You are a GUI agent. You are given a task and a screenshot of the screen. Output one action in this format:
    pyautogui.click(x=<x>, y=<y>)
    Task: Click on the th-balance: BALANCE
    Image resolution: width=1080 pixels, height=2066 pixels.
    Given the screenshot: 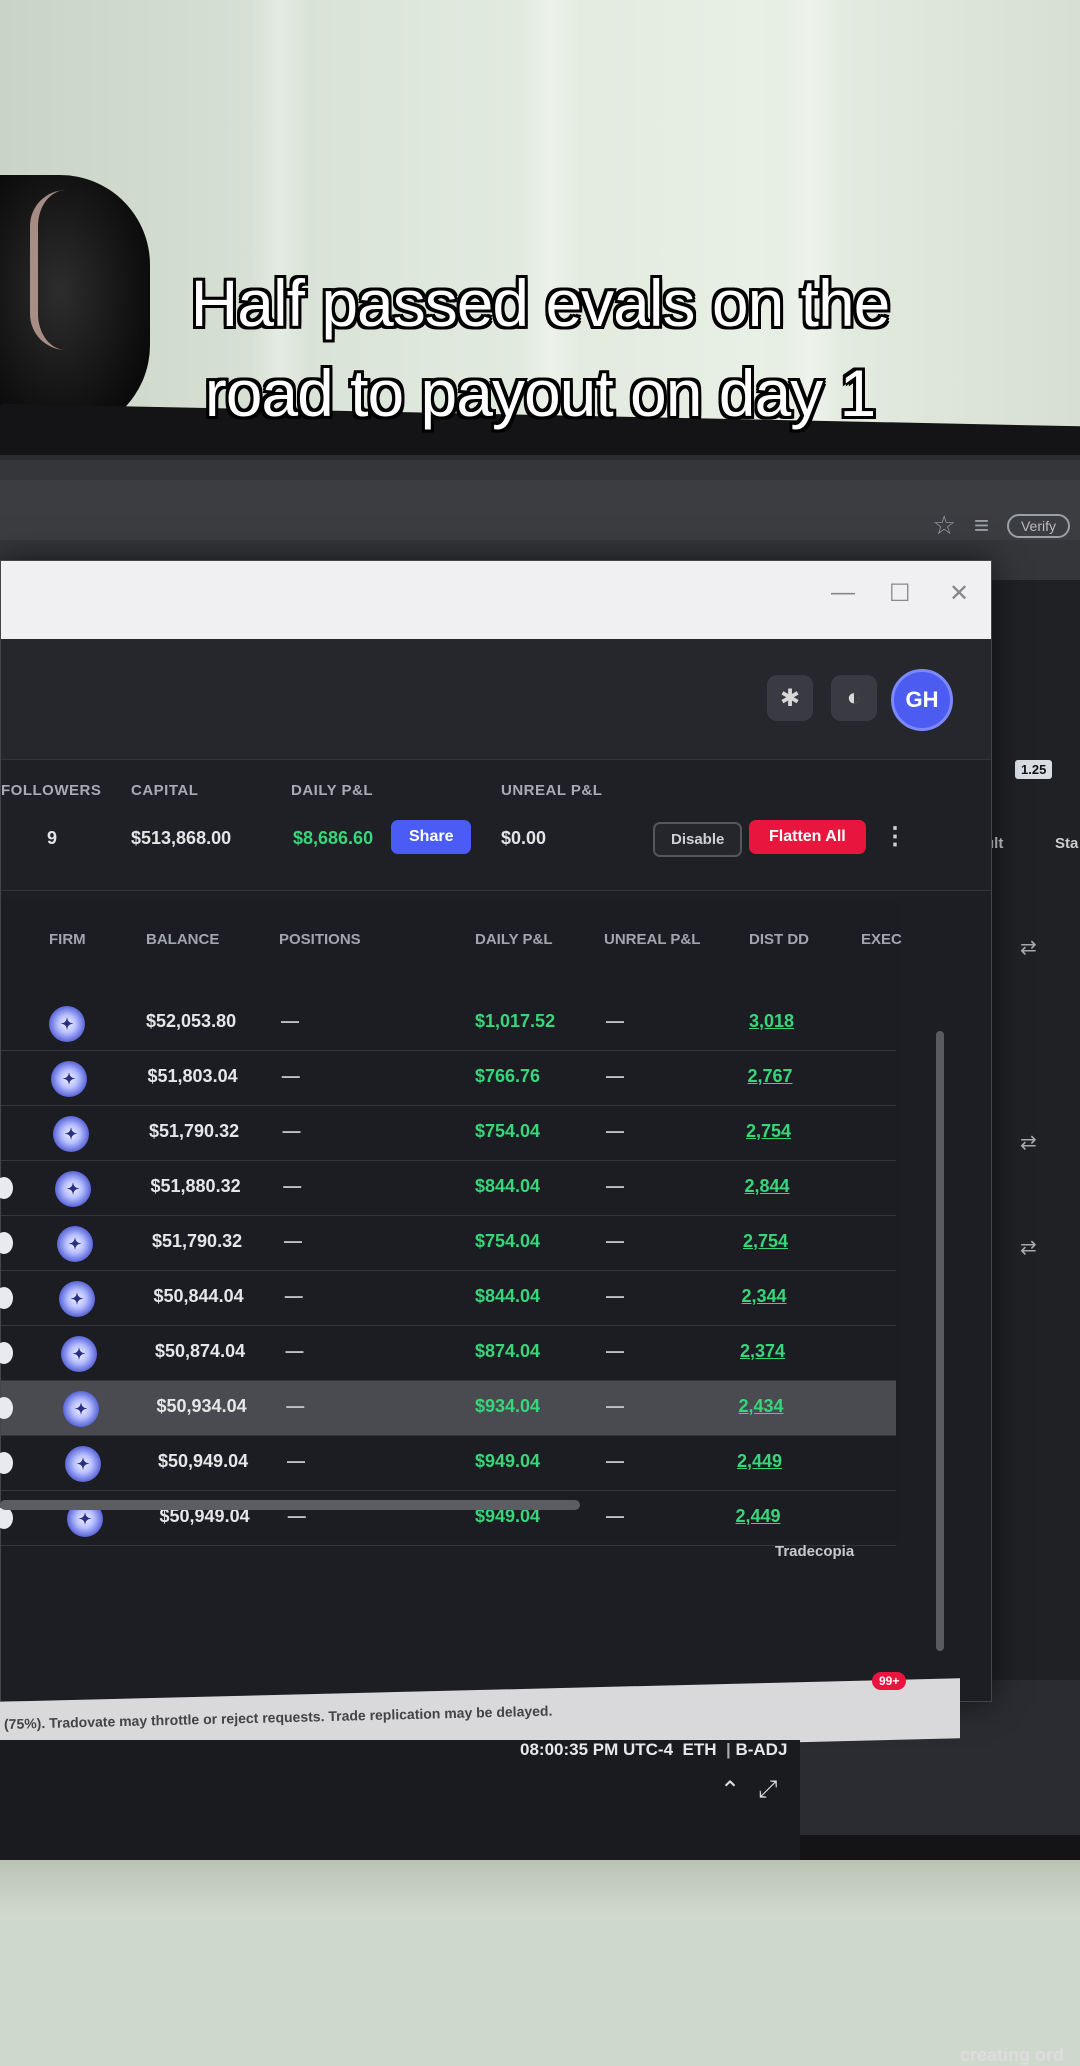 What is the action you would take?
    pyautogui.click(x=182, y=939)
    